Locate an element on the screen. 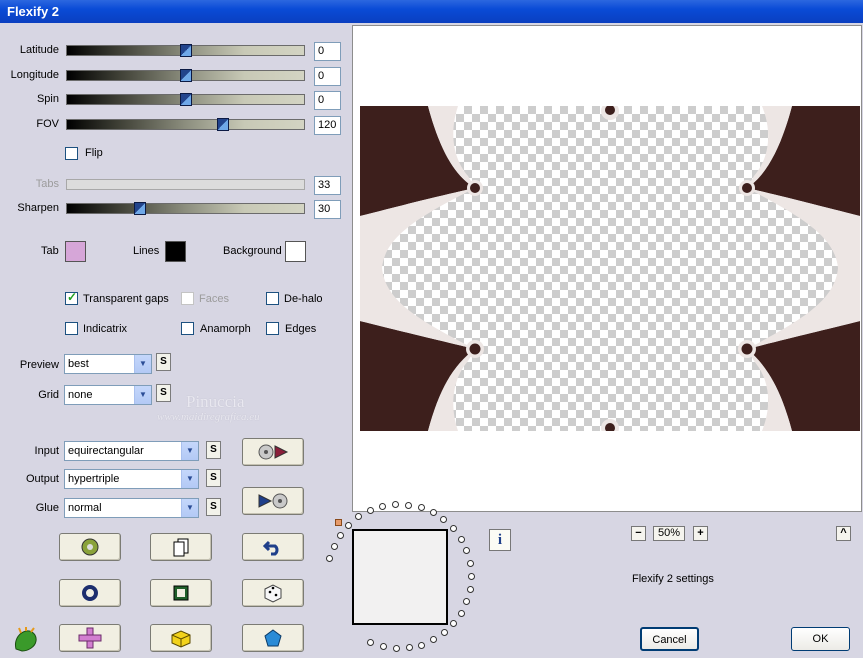  background-color-swatch is located at coordinates (295, 251).